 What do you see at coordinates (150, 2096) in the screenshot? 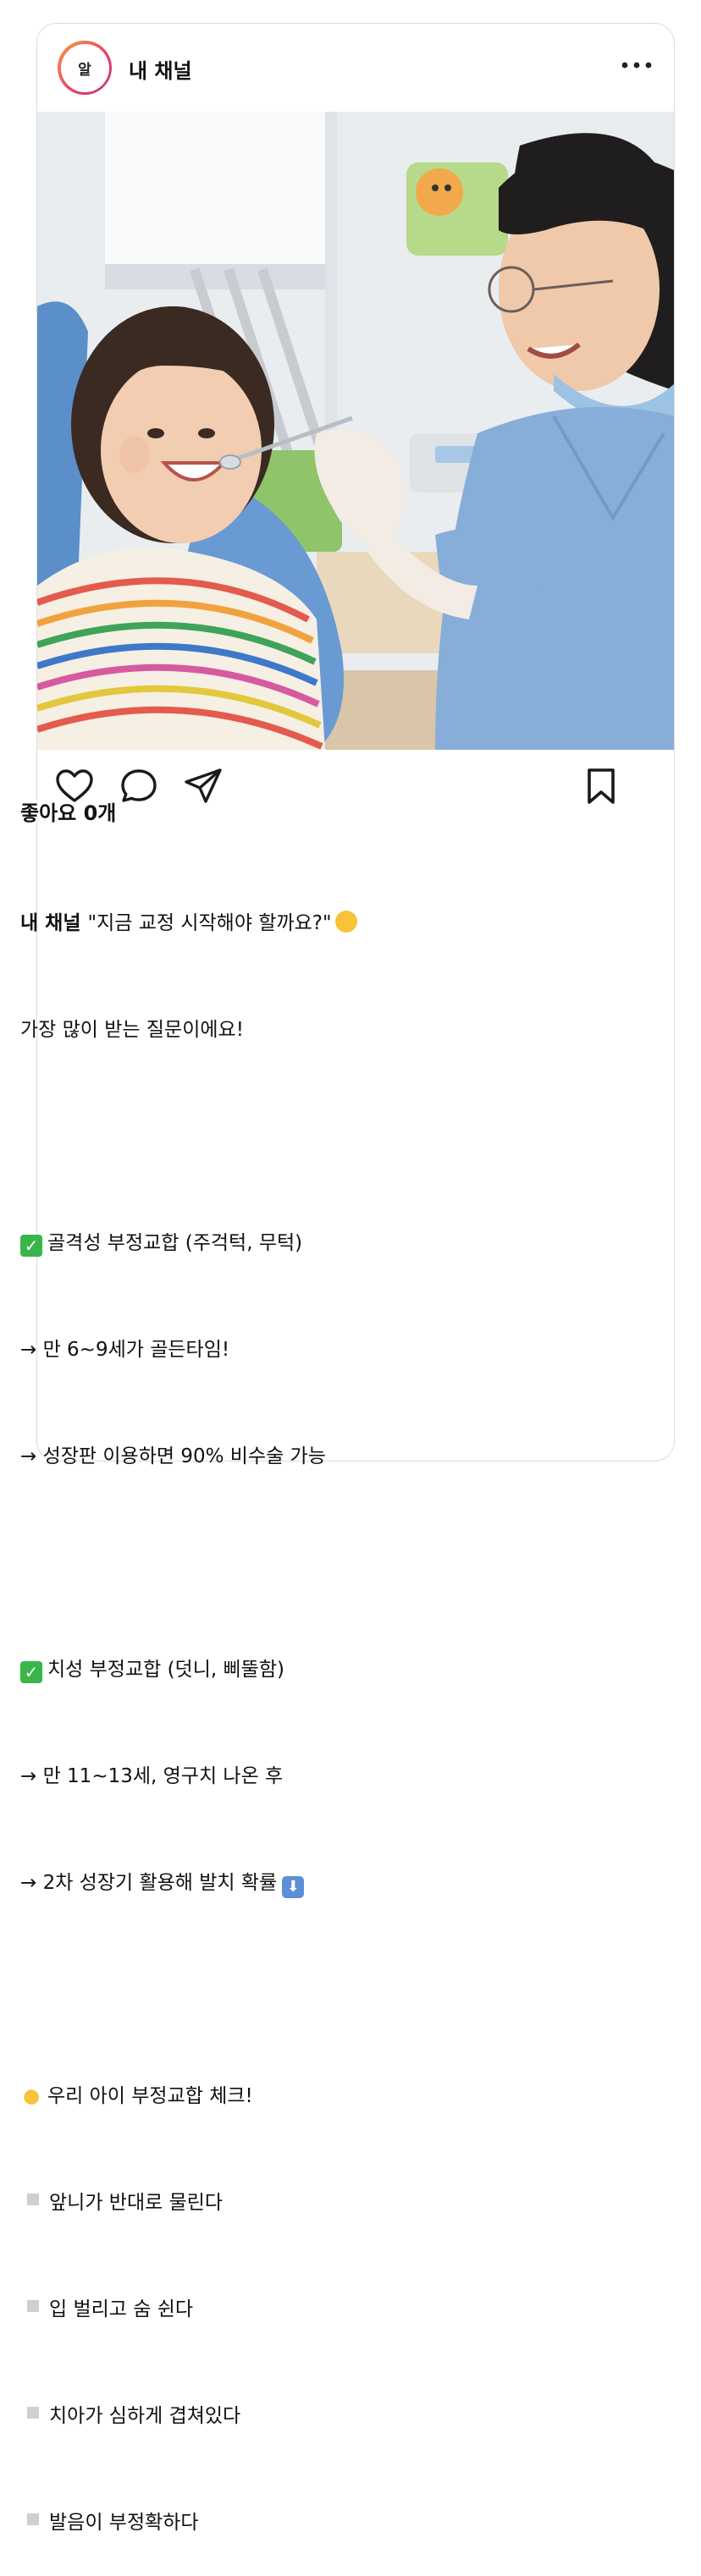
I see `section-title-text: 우리 아이 부정교합 체크!` at bounding box center [150, 2096].